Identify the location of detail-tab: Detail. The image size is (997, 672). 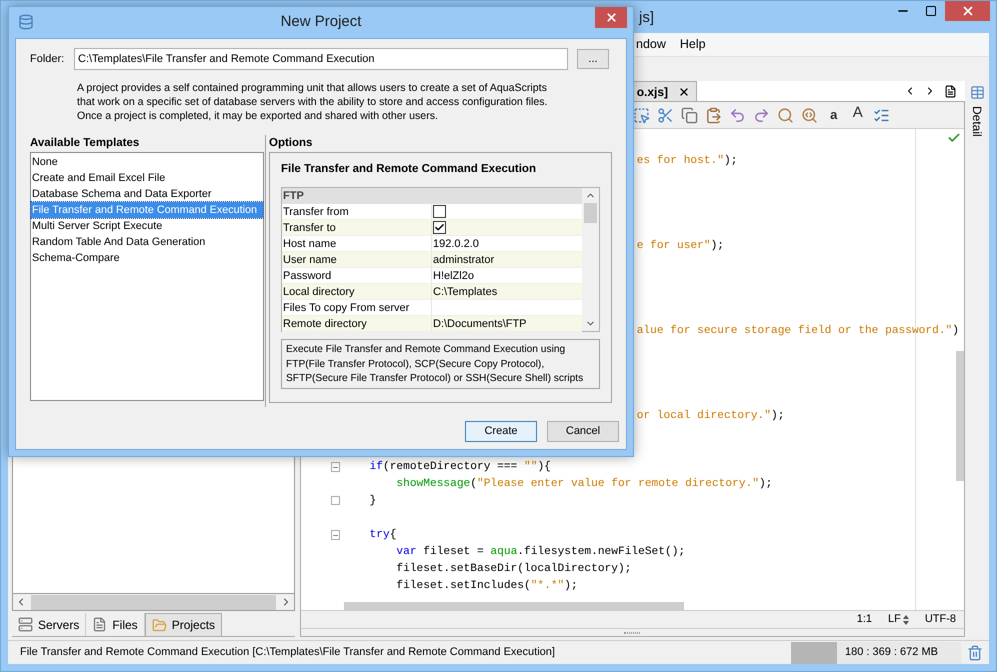
(977, 121).